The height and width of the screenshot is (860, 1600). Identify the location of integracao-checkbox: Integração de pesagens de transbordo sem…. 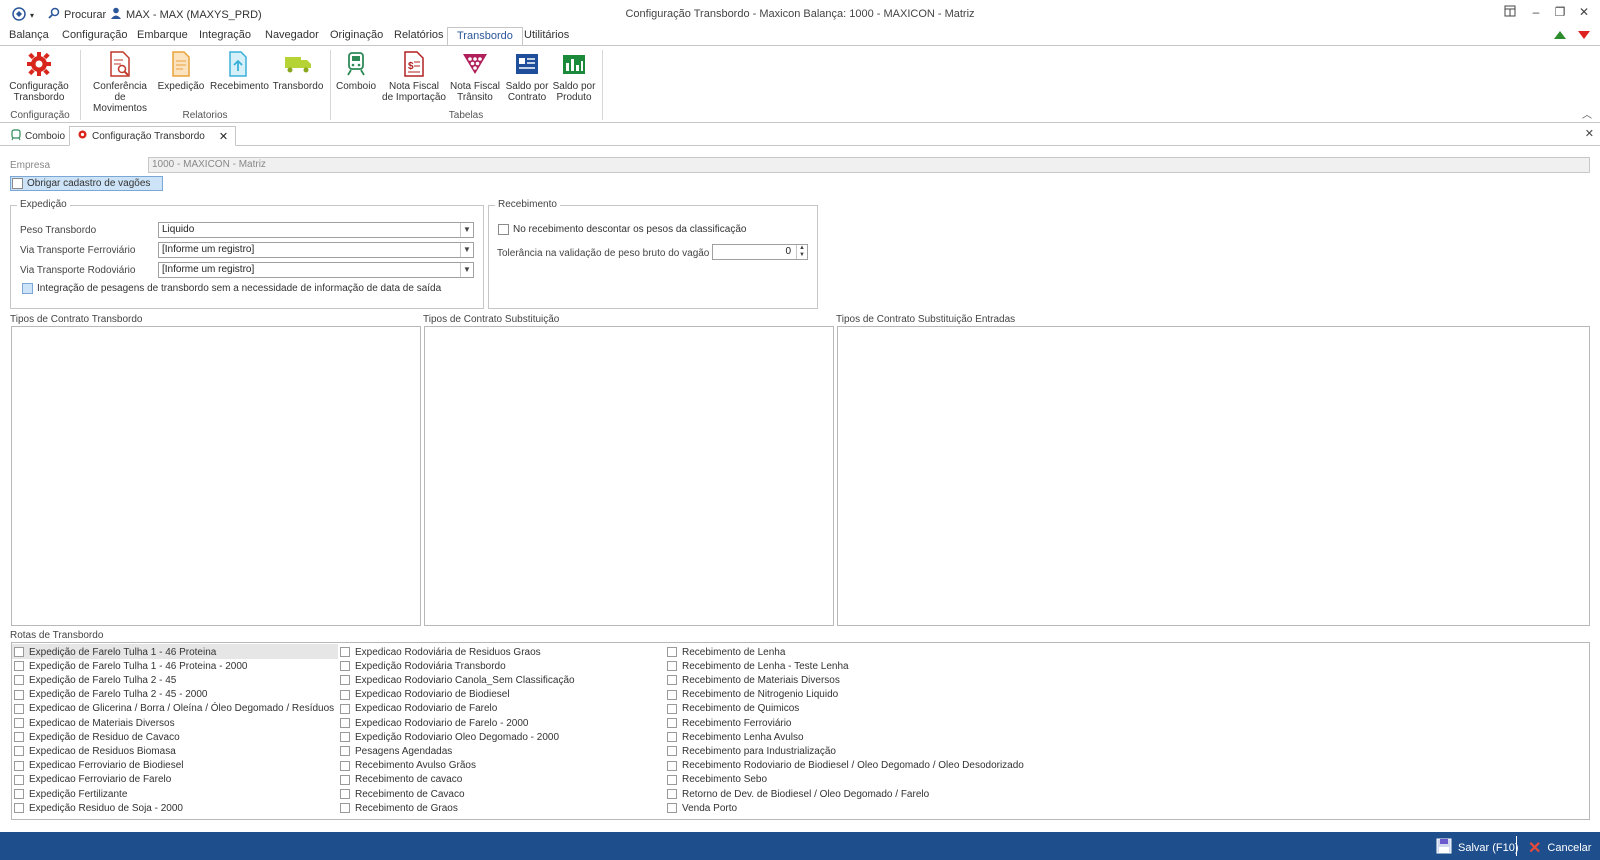
(231, 288).